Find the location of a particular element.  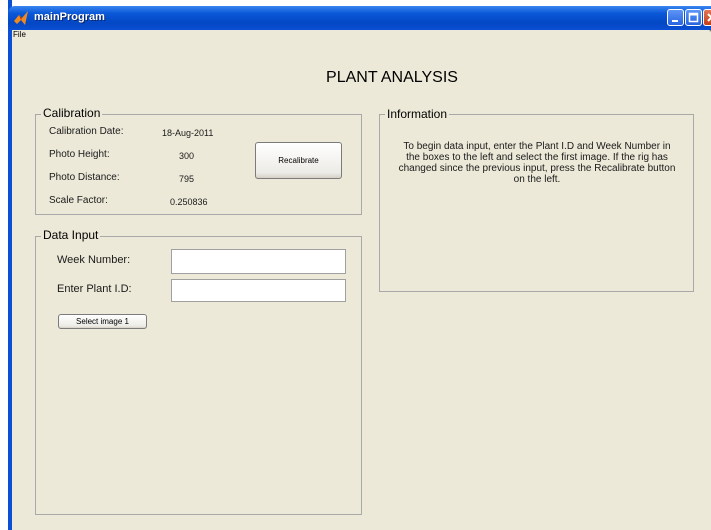

menu-file: File is located at coordinates (19, 34).